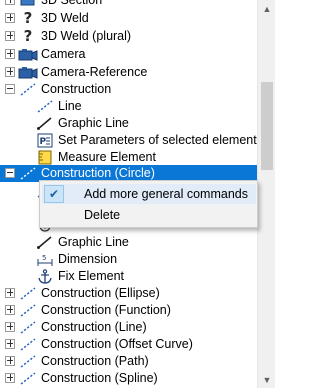  I want to click on tree-item-set-parameters: P Set Parameters of selected element, so click(128, 140).